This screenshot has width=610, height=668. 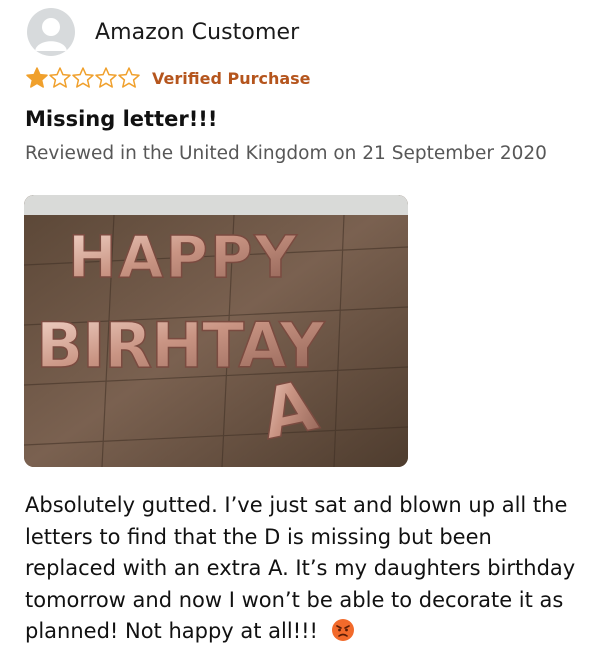 What do you see at coordinates (121, 119) in the screenshot?
I see `review-title: Missing letter!!!` at bounding box center [121, 119].